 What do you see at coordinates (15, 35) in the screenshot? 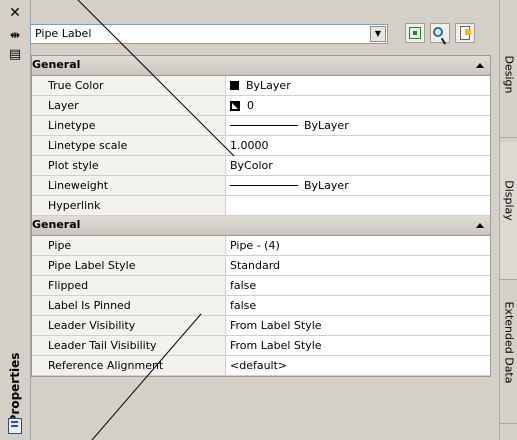
I see `auto-hide-icon: ⇹` at bounding box center [15, 35].